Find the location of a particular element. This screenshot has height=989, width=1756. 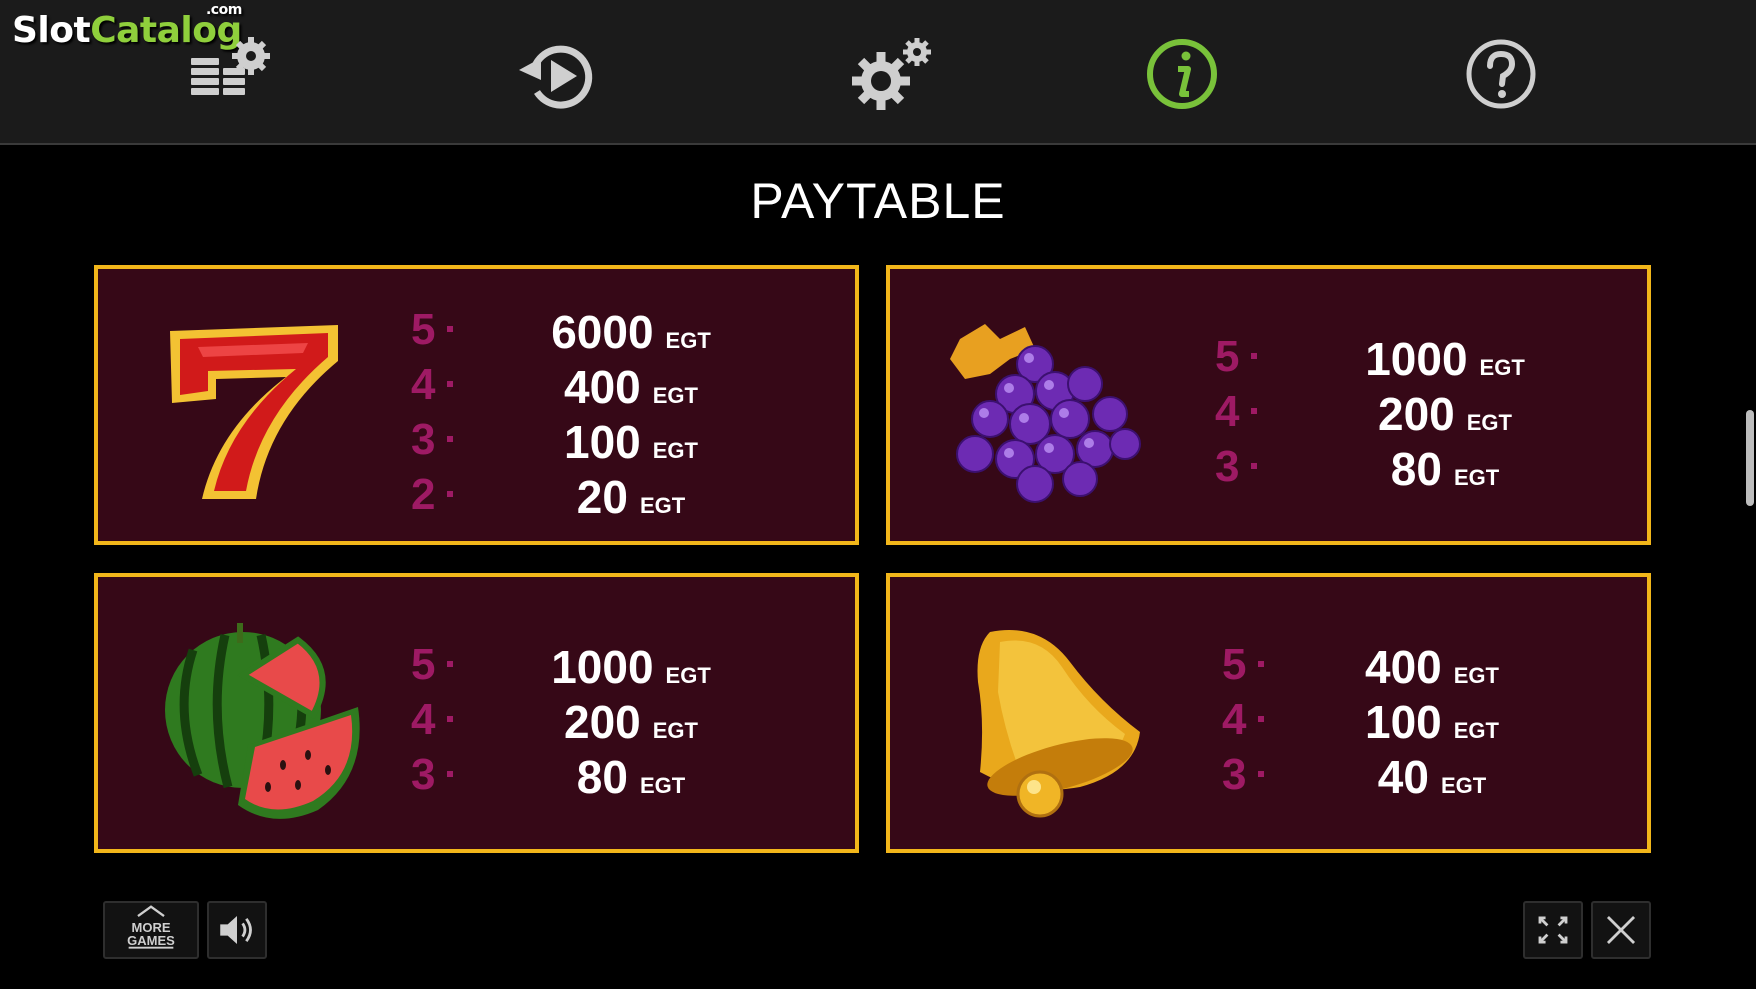

close-icon is located at coordinates (1621, 930).